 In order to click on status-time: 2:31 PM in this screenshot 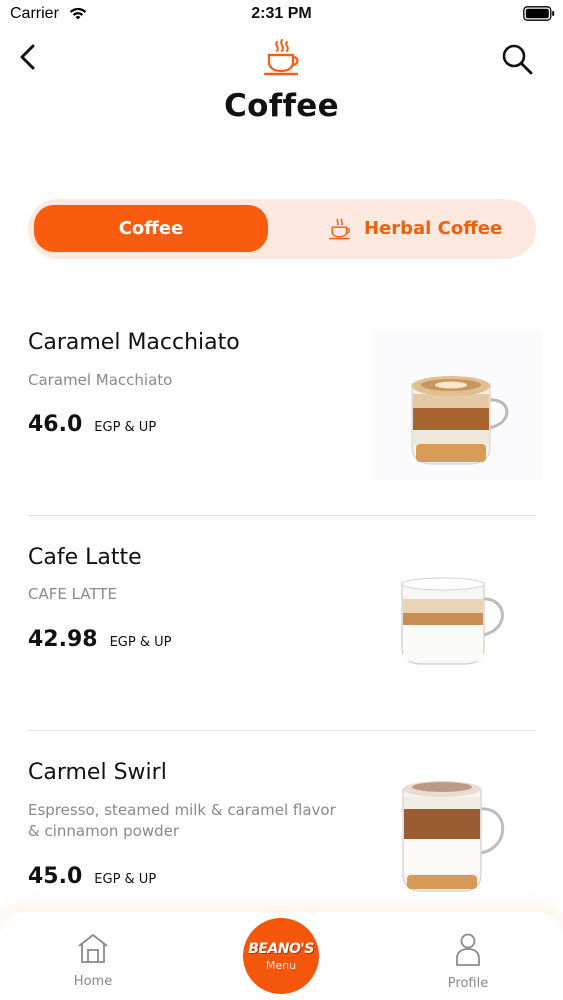, I will do `click(281, 13)`.